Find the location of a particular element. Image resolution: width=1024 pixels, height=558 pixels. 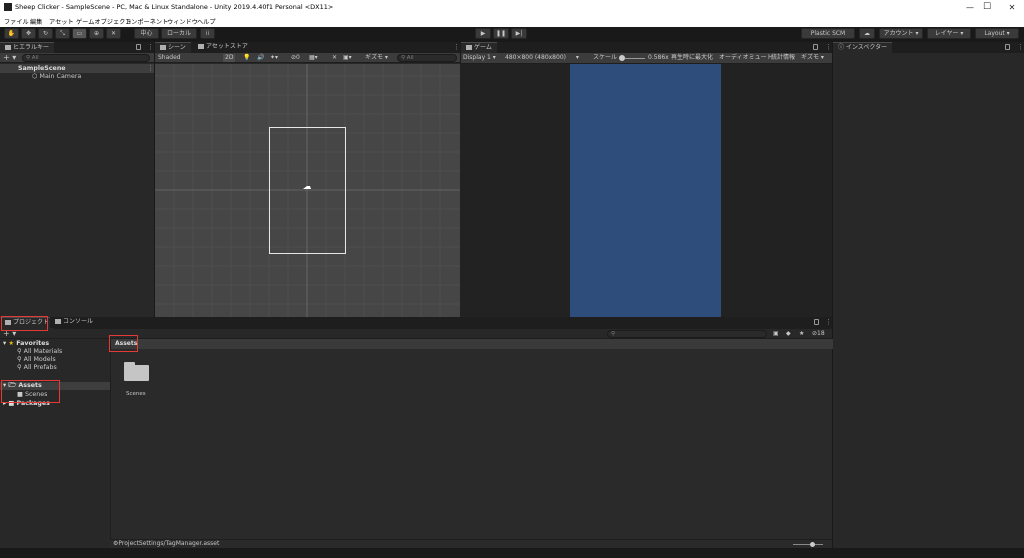

favorites-item: ⚲ All Models is located at coordinates (36, 360).